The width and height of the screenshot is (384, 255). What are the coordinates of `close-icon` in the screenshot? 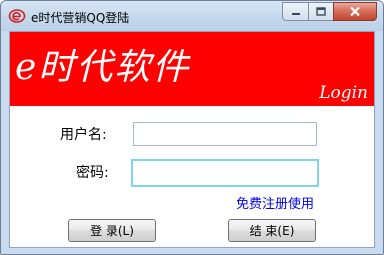 It's located at (355, 11).